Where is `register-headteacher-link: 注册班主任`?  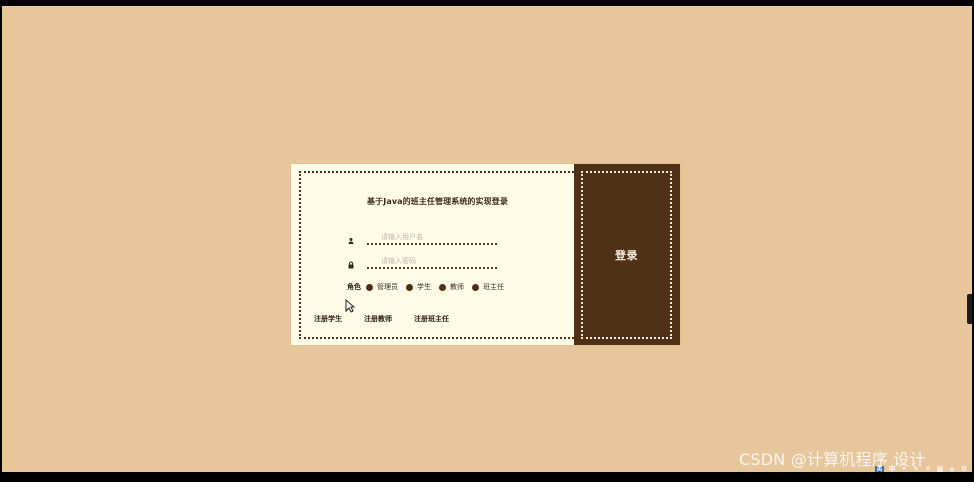
register-headteacher-link: 注册班主任 is located at coordinates (431, 319).